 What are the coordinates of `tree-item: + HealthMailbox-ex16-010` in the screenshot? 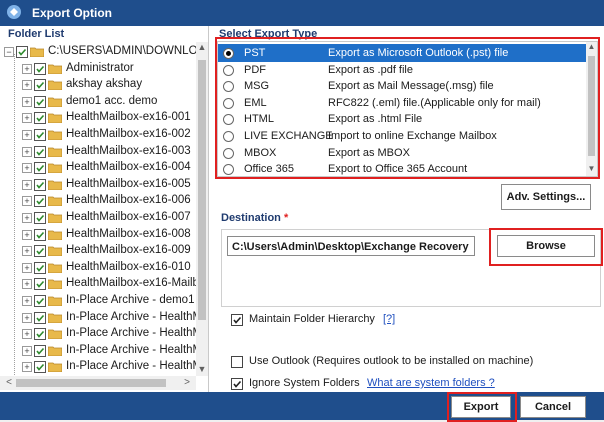 It's located at (98, 268).